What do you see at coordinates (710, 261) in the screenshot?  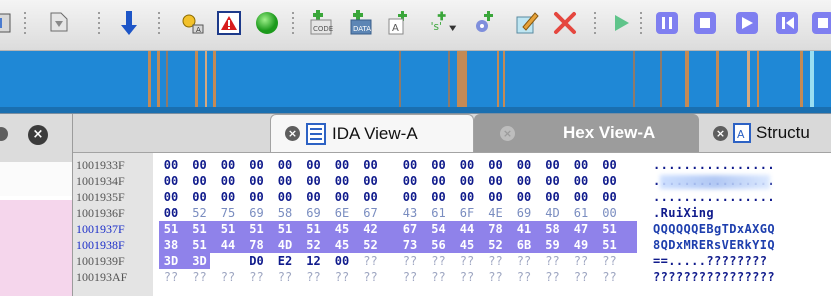 I see `hex-ascii: ==.....????????` at bounding box center [710, 261].